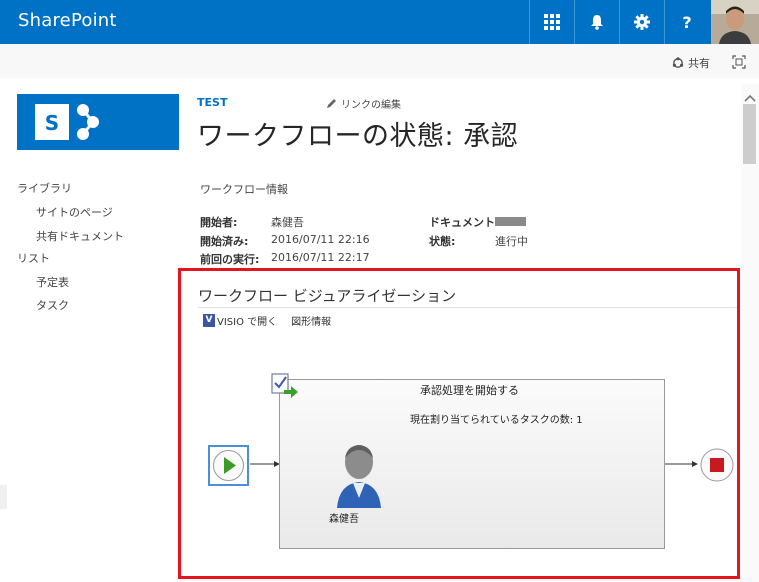 The image size is (759, 582). I want to click on user-avatar, so click(735, 22).